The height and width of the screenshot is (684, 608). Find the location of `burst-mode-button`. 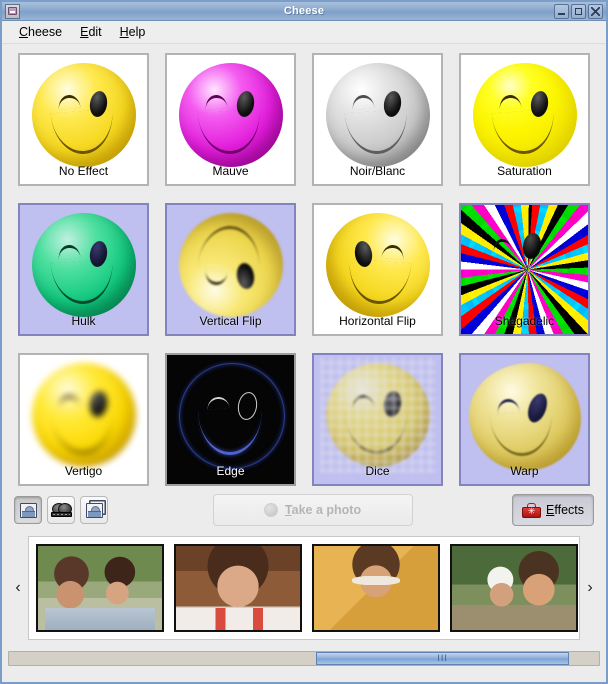

burst-mode-button is located at coordinates (94, 510).